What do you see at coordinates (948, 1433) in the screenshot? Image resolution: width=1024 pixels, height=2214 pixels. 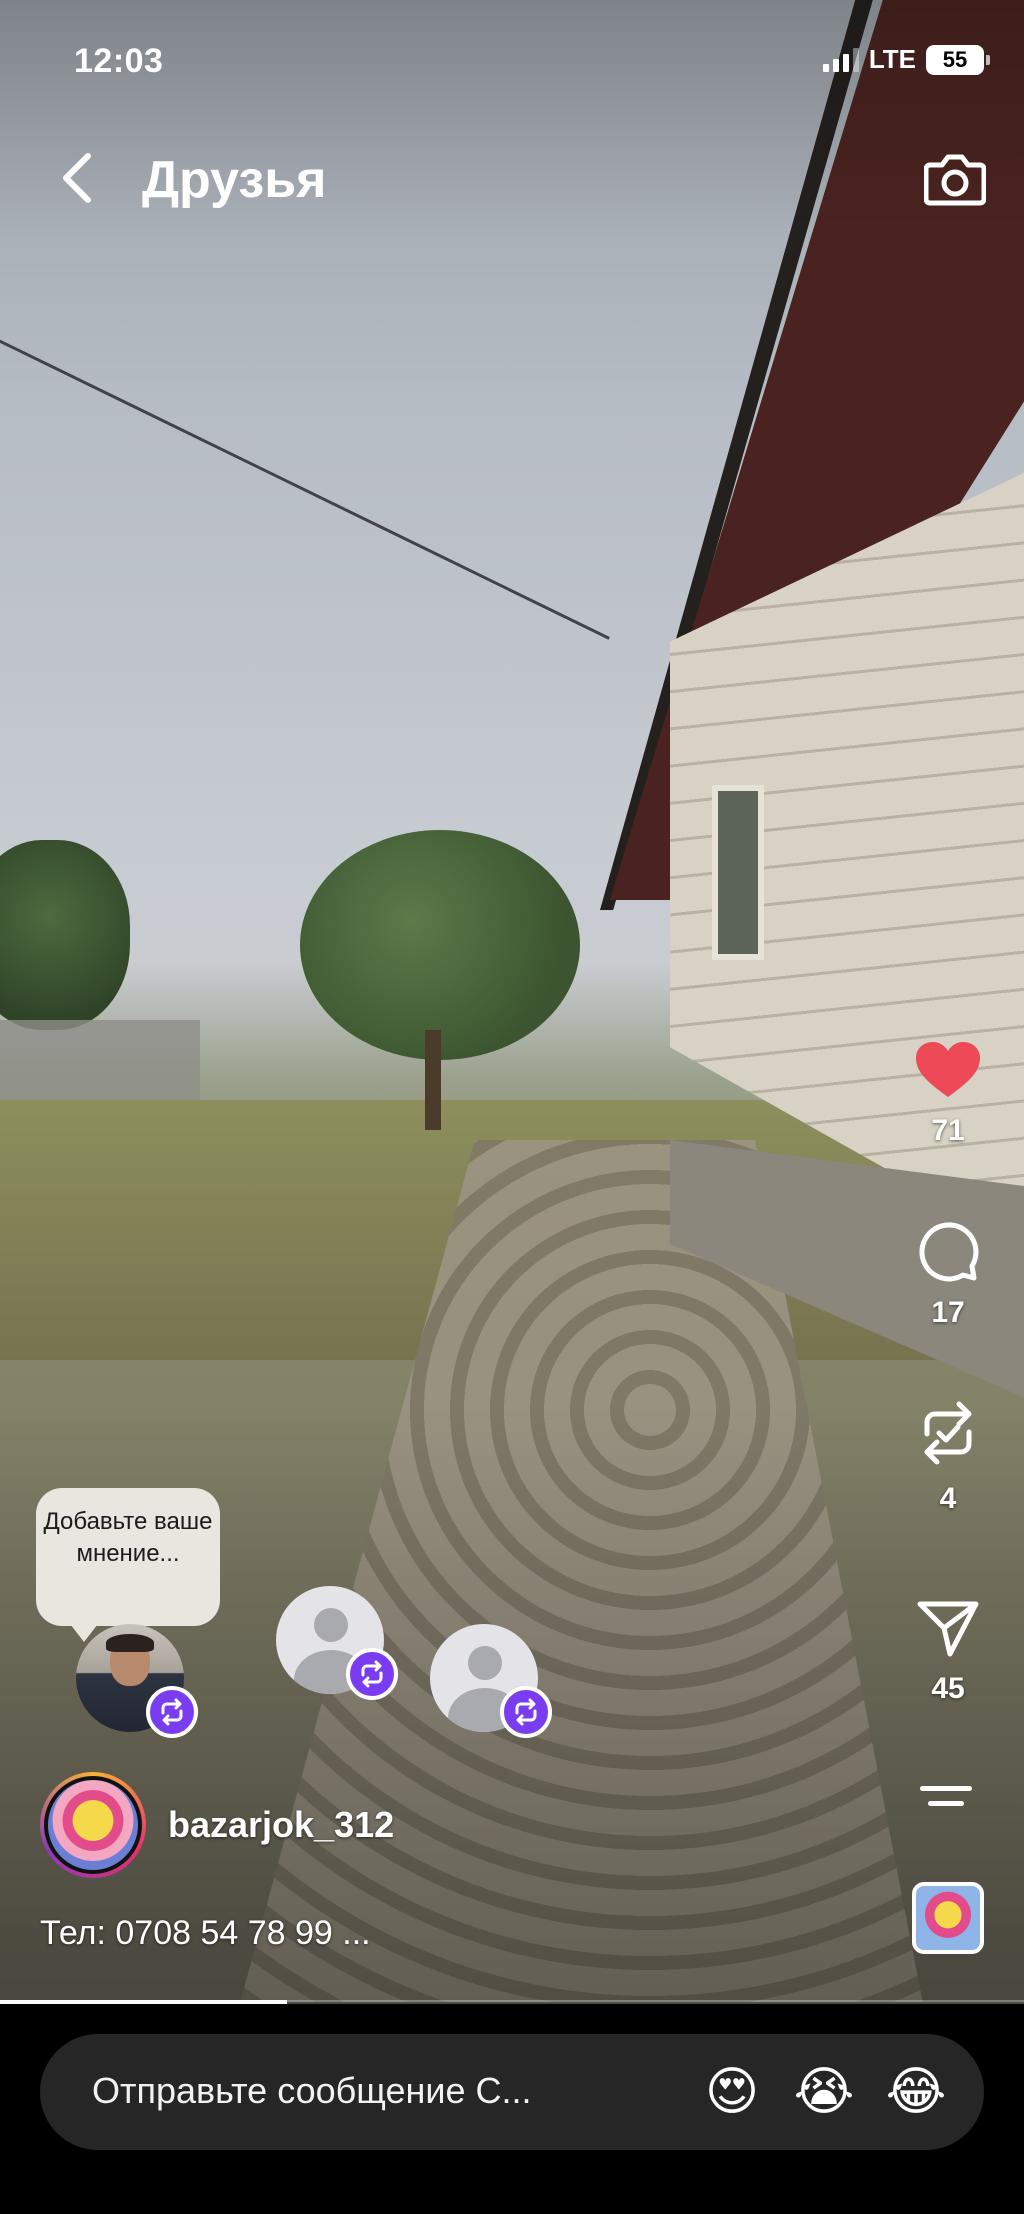 I see `repost-icon` at bounding box center [948, 1433].